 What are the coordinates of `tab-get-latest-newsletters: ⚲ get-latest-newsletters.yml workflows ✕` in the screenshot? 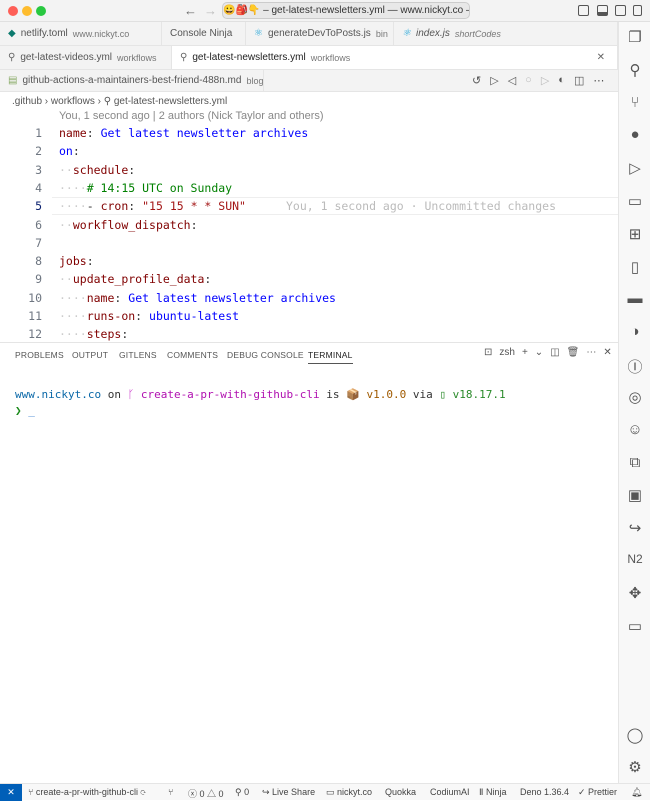 It's located at (395, 57).